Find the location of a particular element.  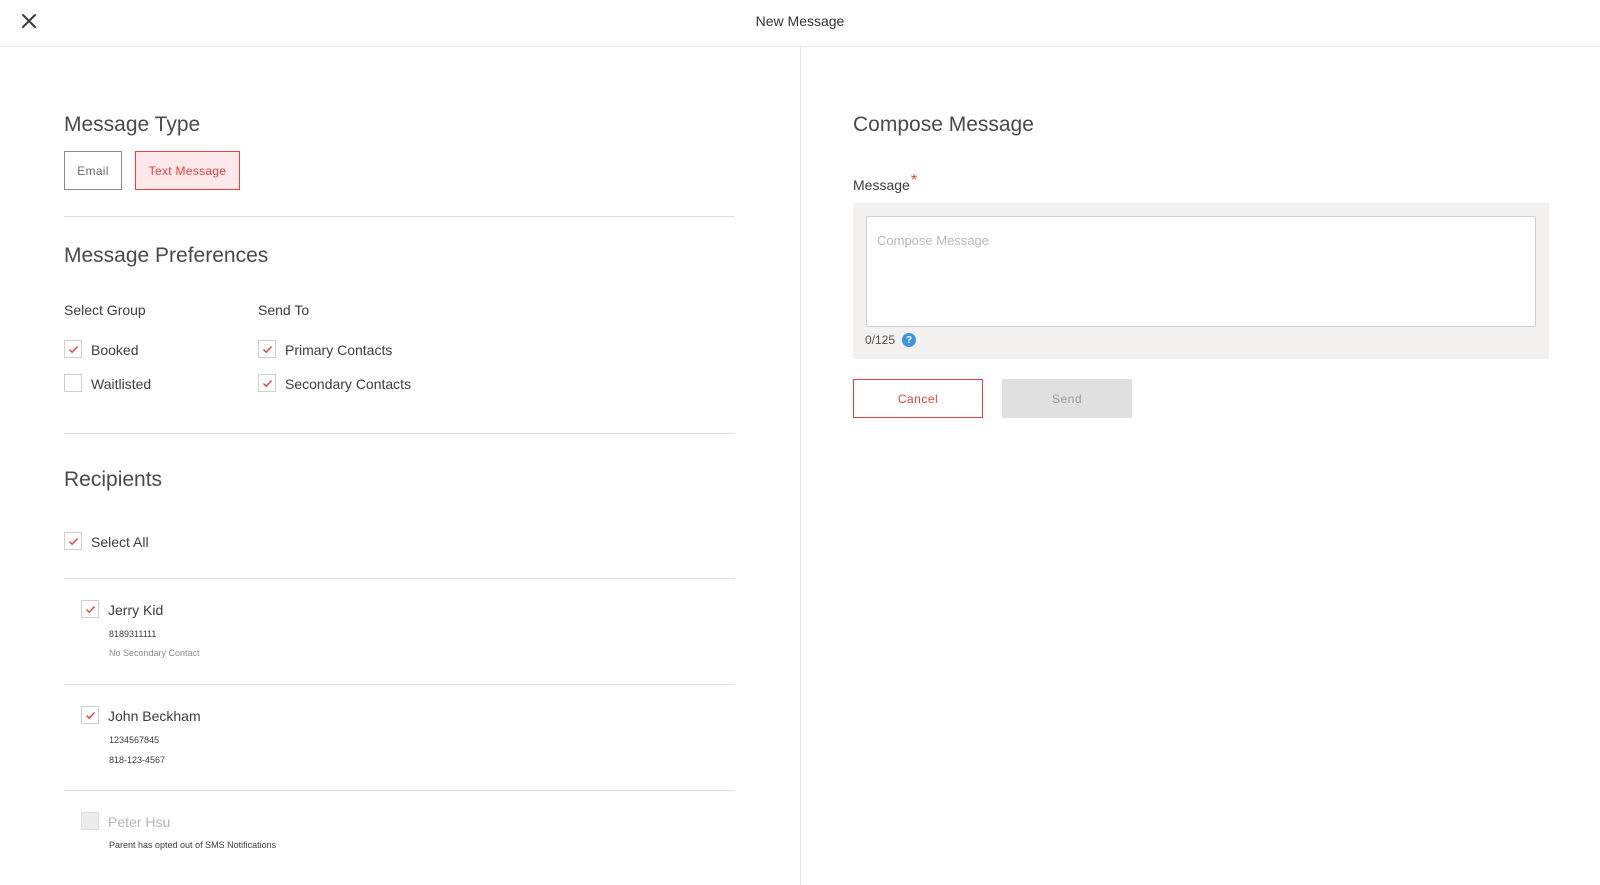

recipient-checkbox-peter-hsu is located at coordinates (90, 821).